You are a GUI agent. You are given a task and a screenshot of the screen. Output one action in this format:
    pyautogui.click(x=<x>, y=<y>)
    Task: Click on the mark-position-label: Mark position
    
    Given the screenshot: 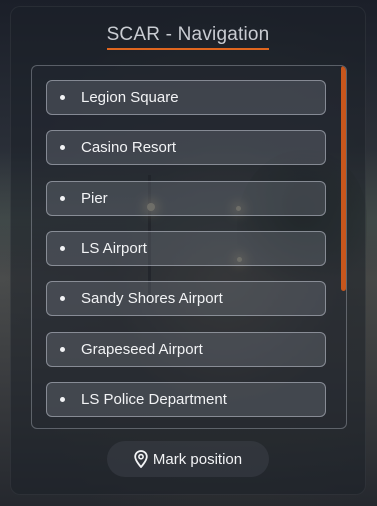 What is the action you would take?
    pyautogui.click(x=197, y=459)
    